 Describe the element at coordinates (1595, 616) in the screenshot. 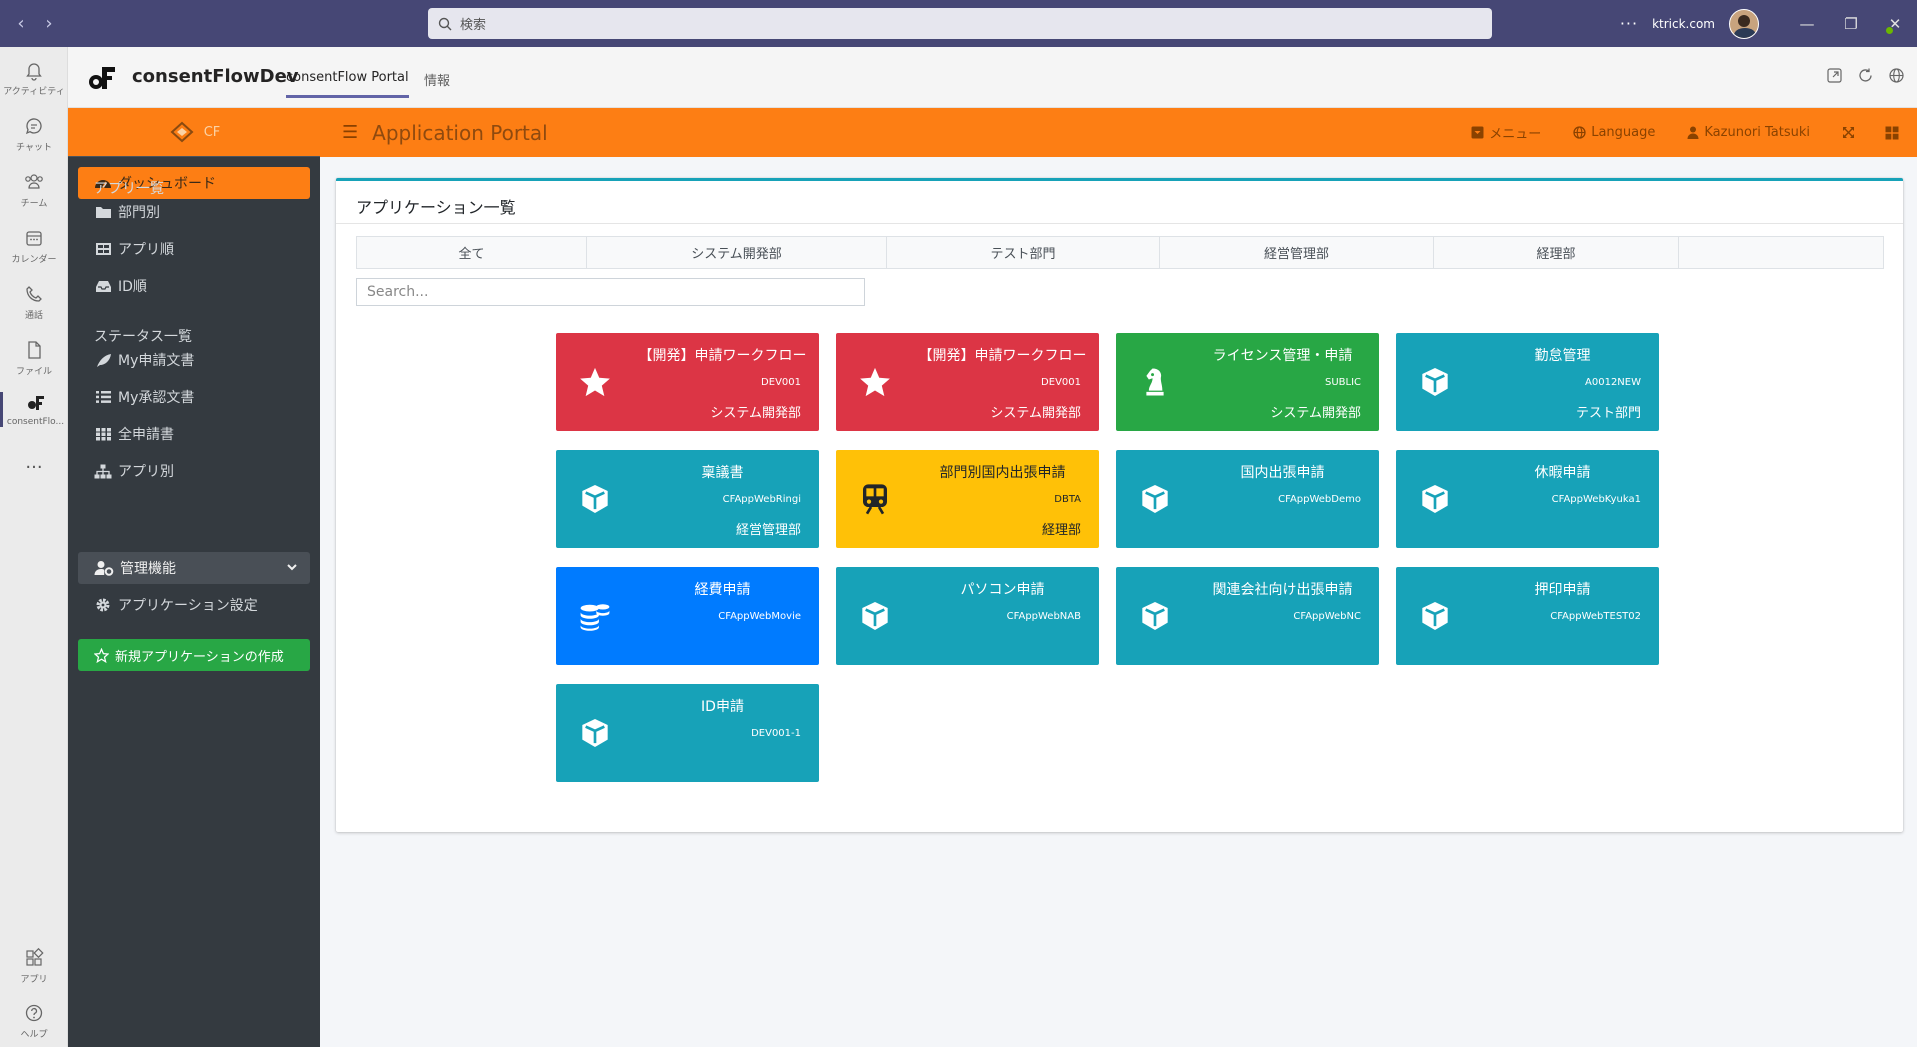

I see `app-tile-code: CFAppWebTEST02` at that location.